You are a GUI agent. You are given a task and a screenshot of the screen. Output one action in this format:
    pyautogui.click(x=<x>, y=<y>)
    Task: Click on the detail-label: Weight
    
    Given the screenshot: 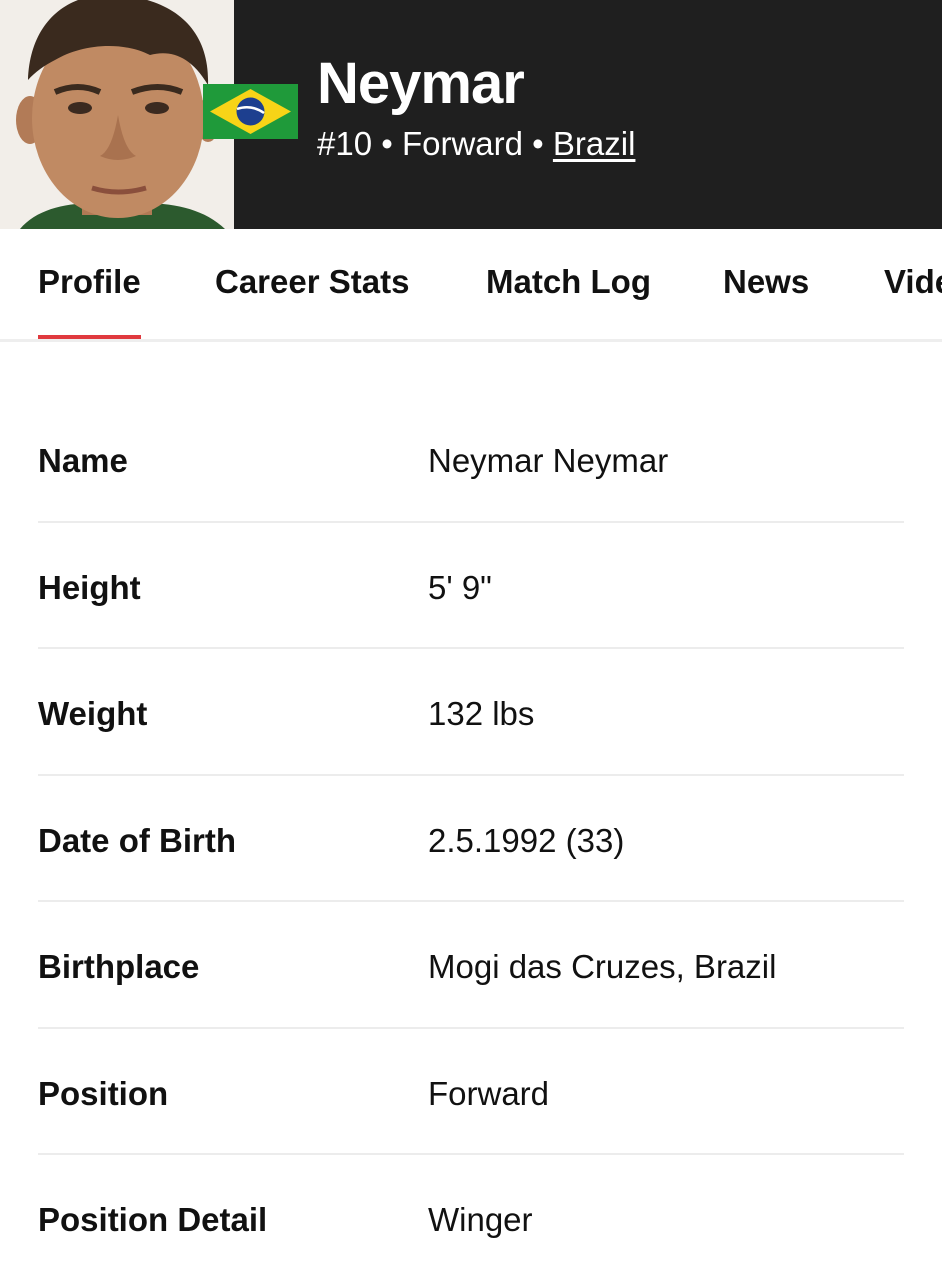 What is the action you would take?
    pyautogui.click(x=93, y=713)
    